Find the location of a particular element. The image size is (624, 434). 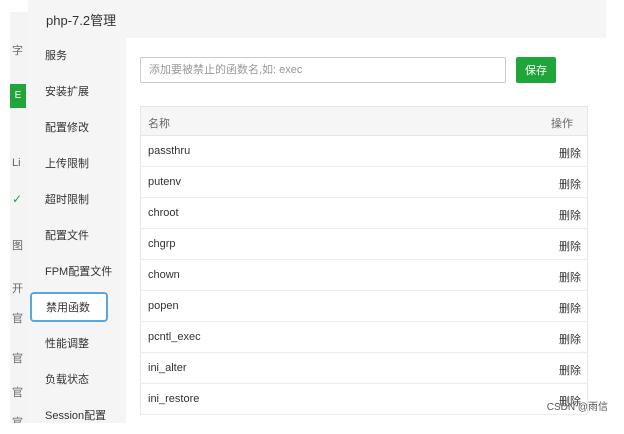

table-row: ini_restore 删除 is located at coordinates (364, 399).